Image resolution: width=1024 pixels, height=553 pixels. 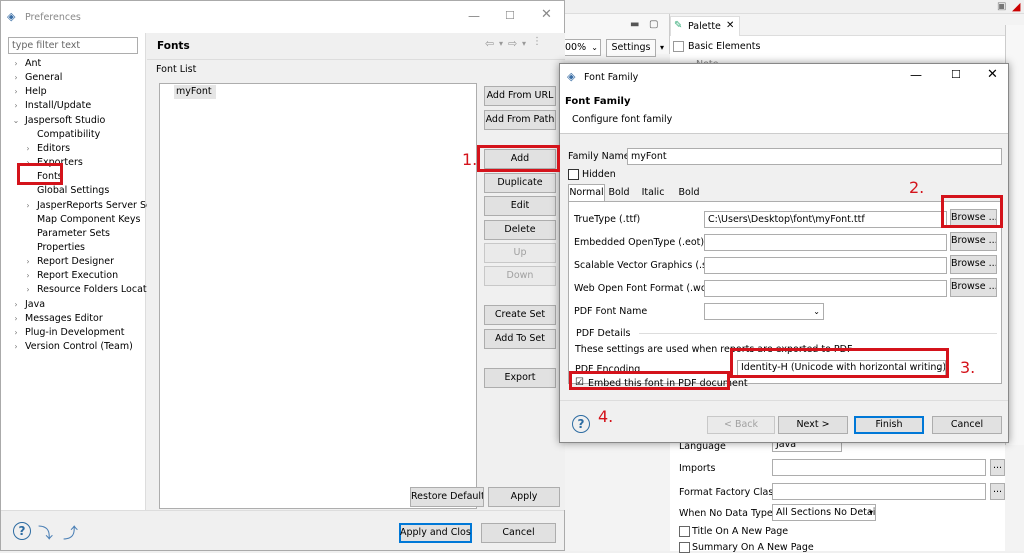 What do you see at coordinates (1016, 6) in the screenshot?
I see `jasper-icon: ◢` at bounding box center [1016, 6].